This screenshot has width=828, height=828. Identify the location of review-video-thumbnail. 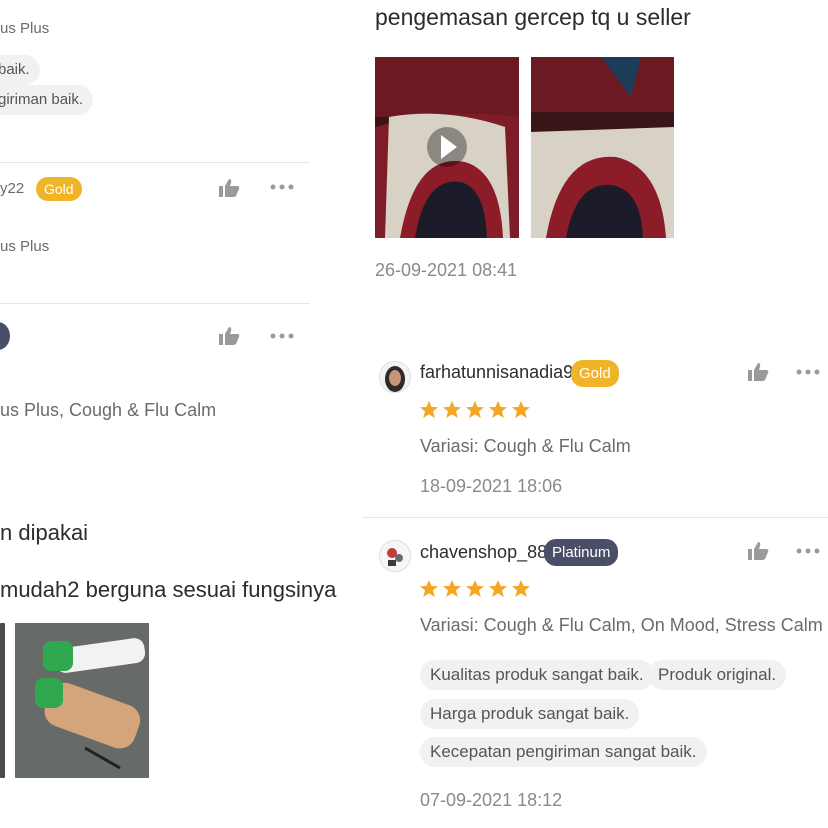
(447, 147).